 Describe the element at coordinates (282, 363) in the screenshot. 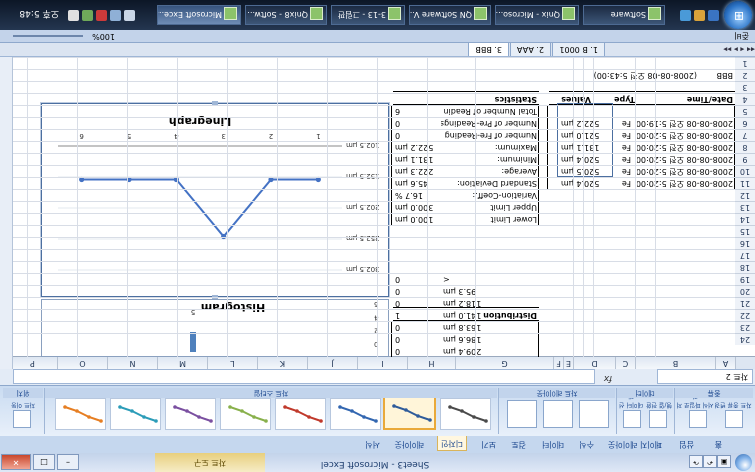

I see `column-header-k: K` at that location.